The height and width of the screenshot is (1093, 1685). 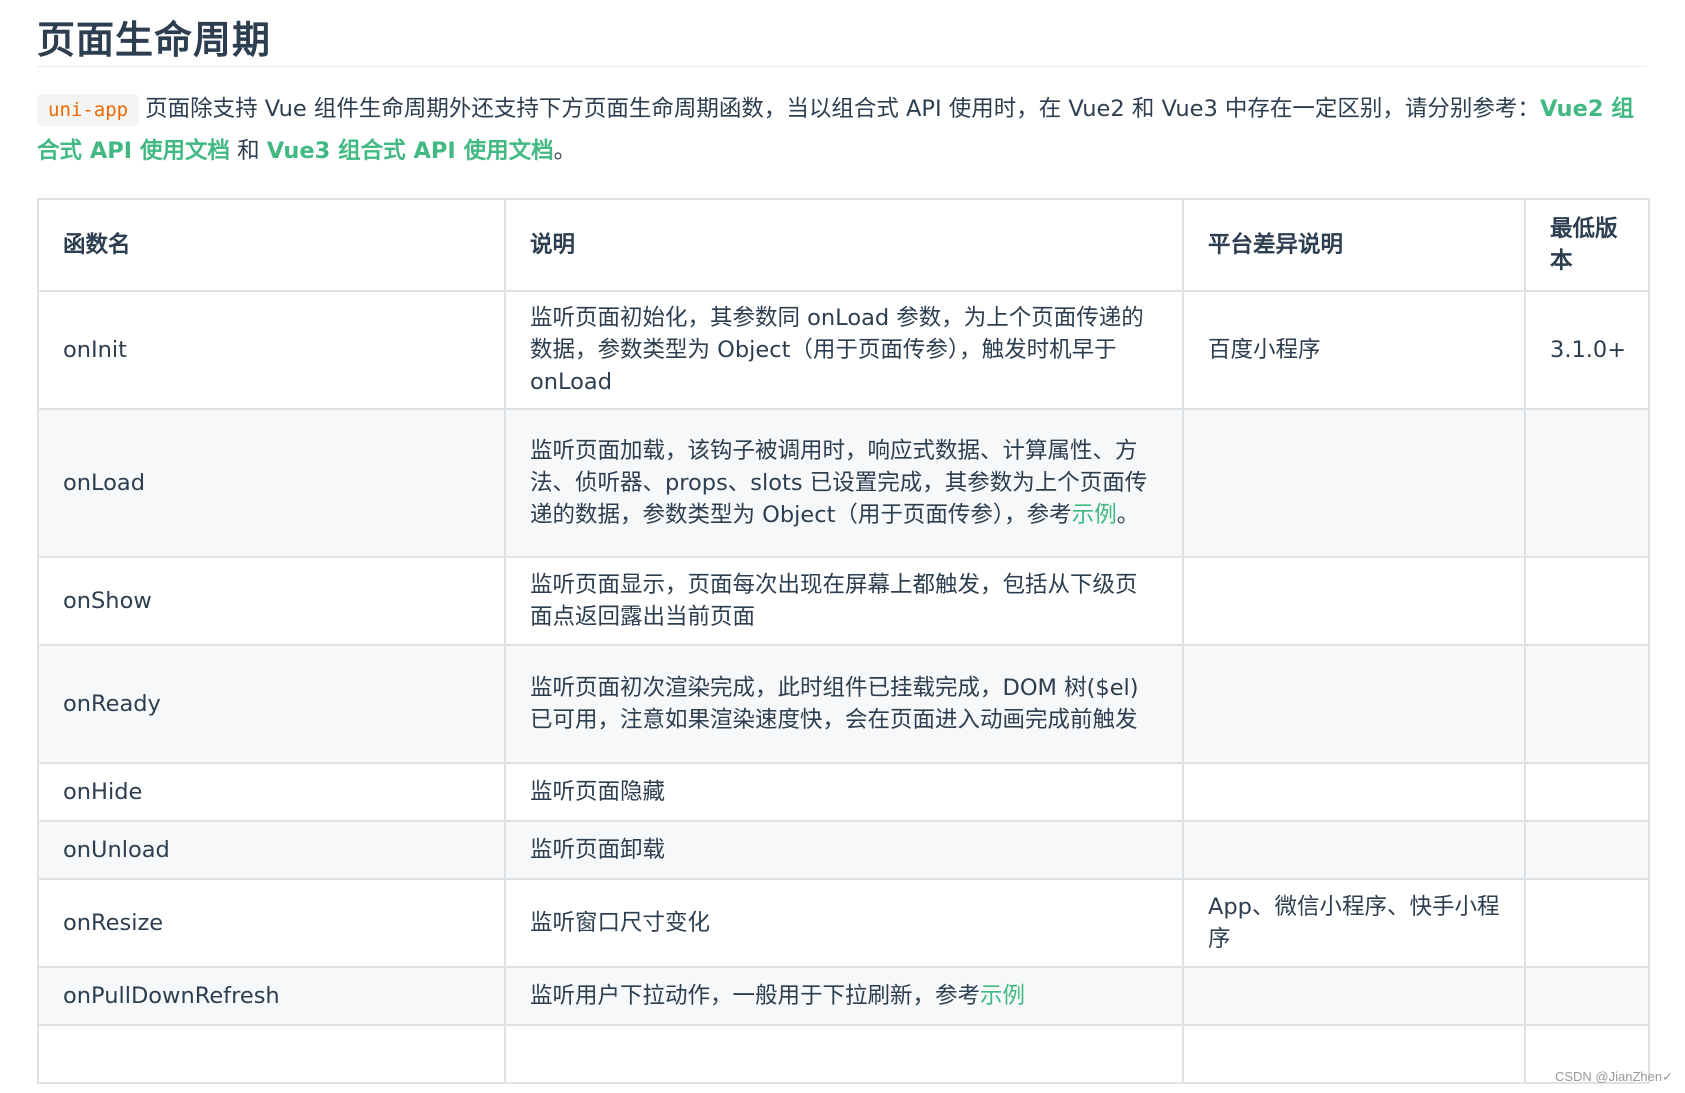 I want to click on cell-description: 监听页面隐藏, so click(x=844, y=792).